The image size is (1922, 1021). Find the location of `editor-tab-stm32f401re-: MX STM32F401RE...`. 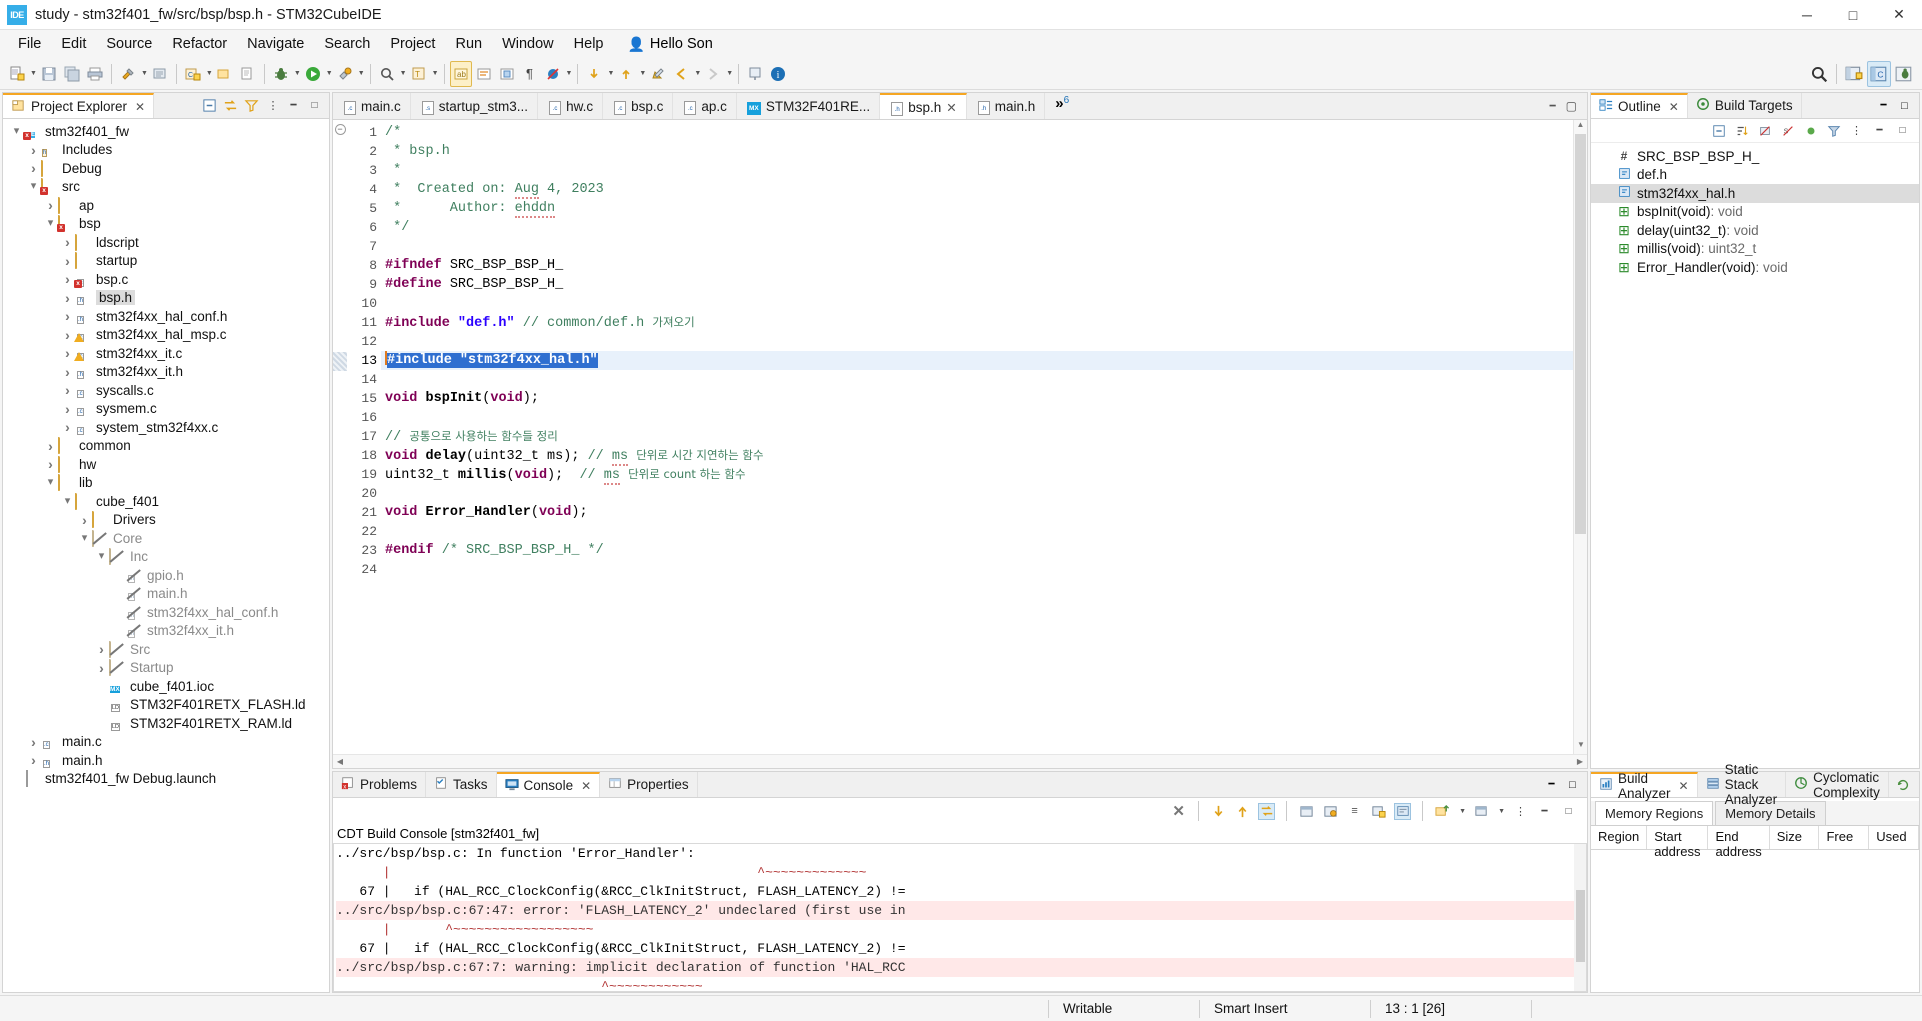

editor-tab-stm32f401re-: MX STM32F401RE... is located at coordinates (808, 106).